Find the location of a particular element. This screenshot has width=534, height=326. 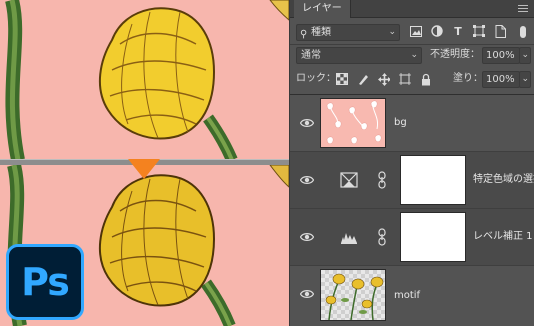

opacity-field: 100% is located at coordinates (501, 55).